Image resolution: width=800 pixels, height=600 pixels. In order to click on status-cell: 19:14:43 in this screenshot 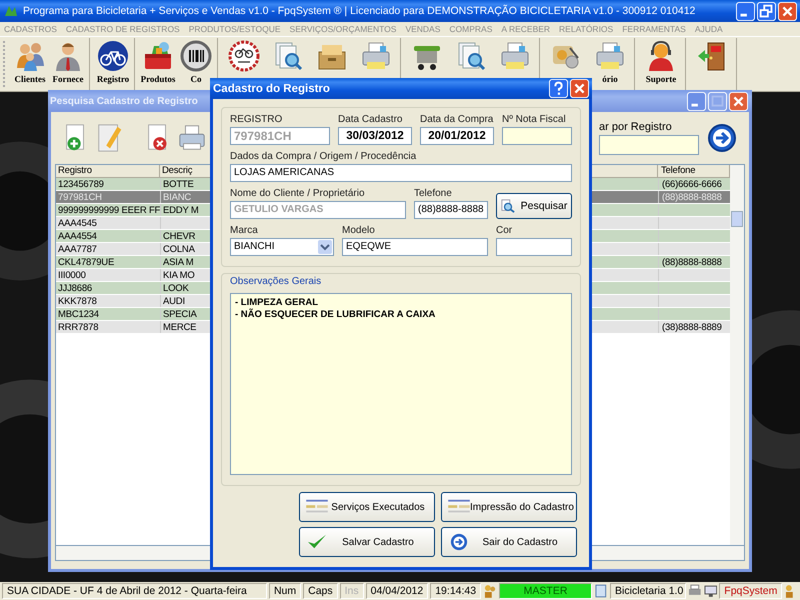, I will do `click(456, 591)`.